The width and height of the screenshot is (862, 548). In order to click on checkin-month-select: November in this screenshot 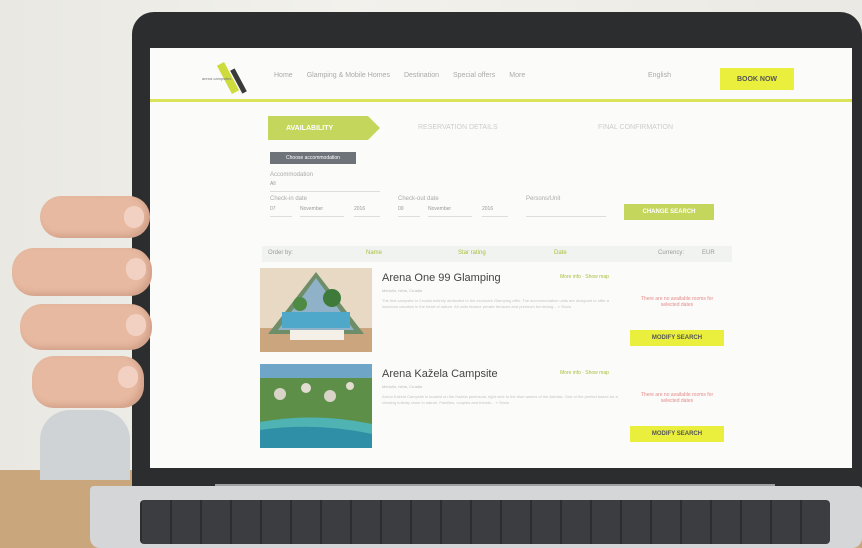, I will do `click(322, 211)`.